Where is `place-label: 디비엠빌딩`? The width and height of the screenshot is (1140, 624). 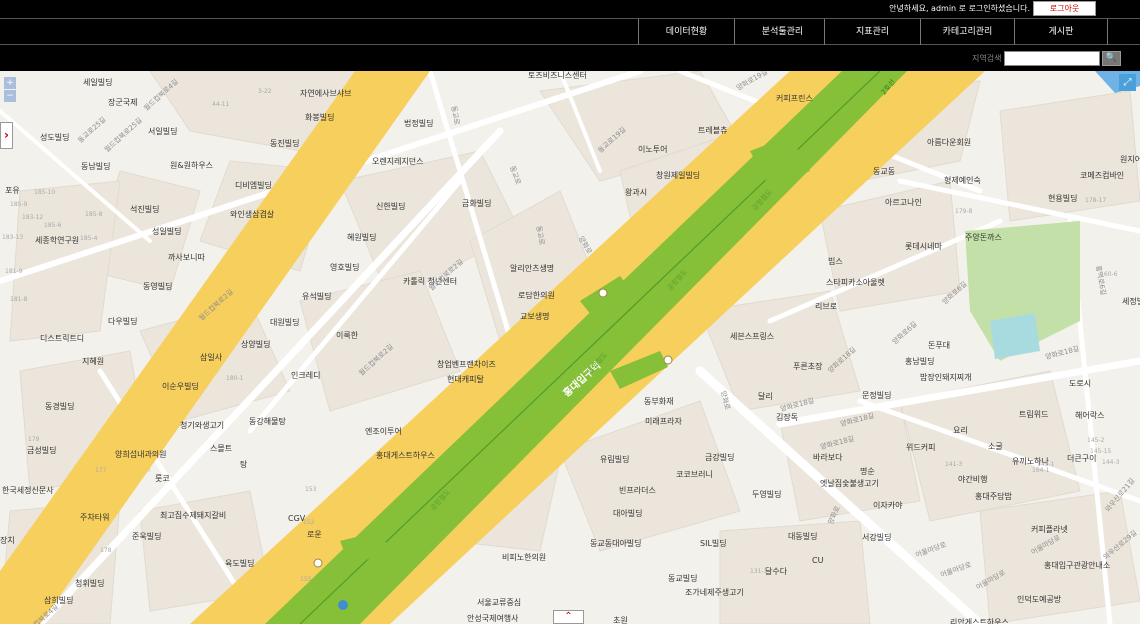
place-label: 디비엠빌딩 is located at coordinates (253, 185).